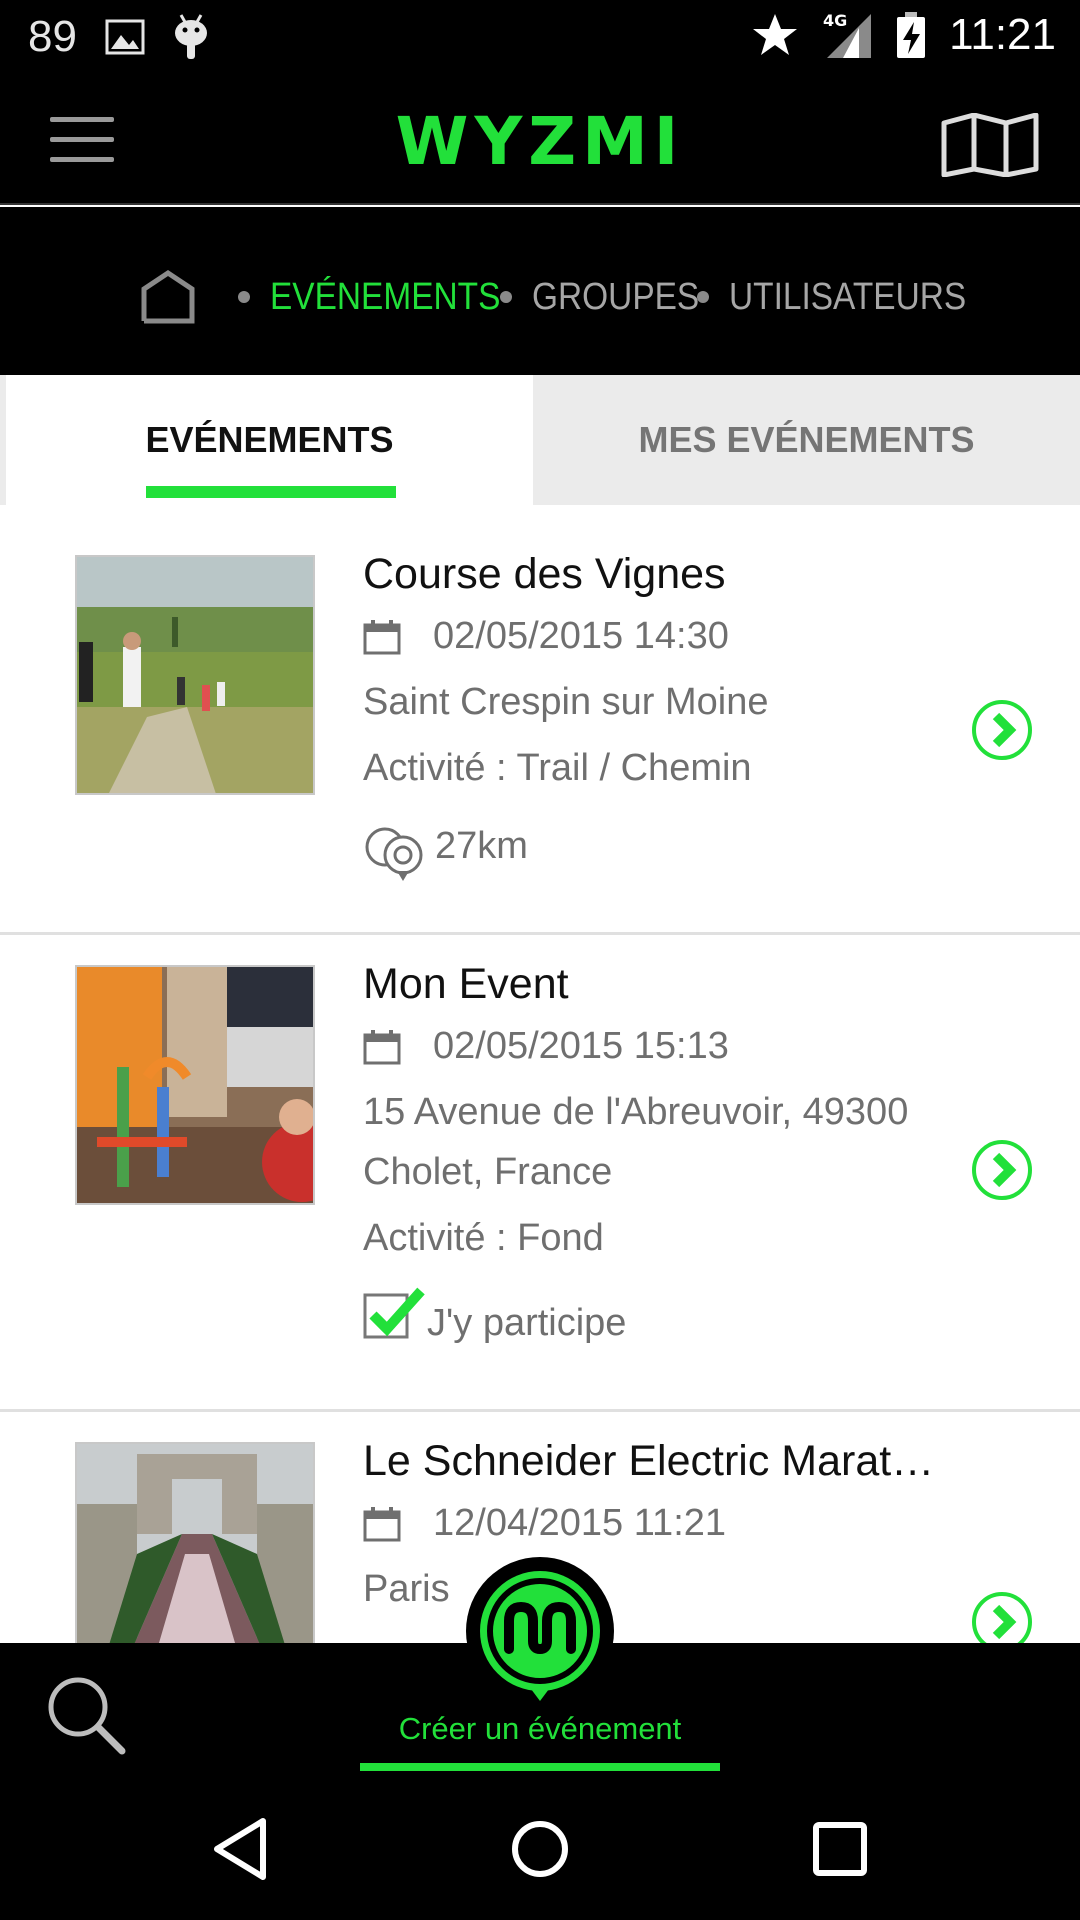  What do you see at coordinates (481, 845) in the screenshot?
I see `event-distance-text: 27km` at bounding box center [481, 845].